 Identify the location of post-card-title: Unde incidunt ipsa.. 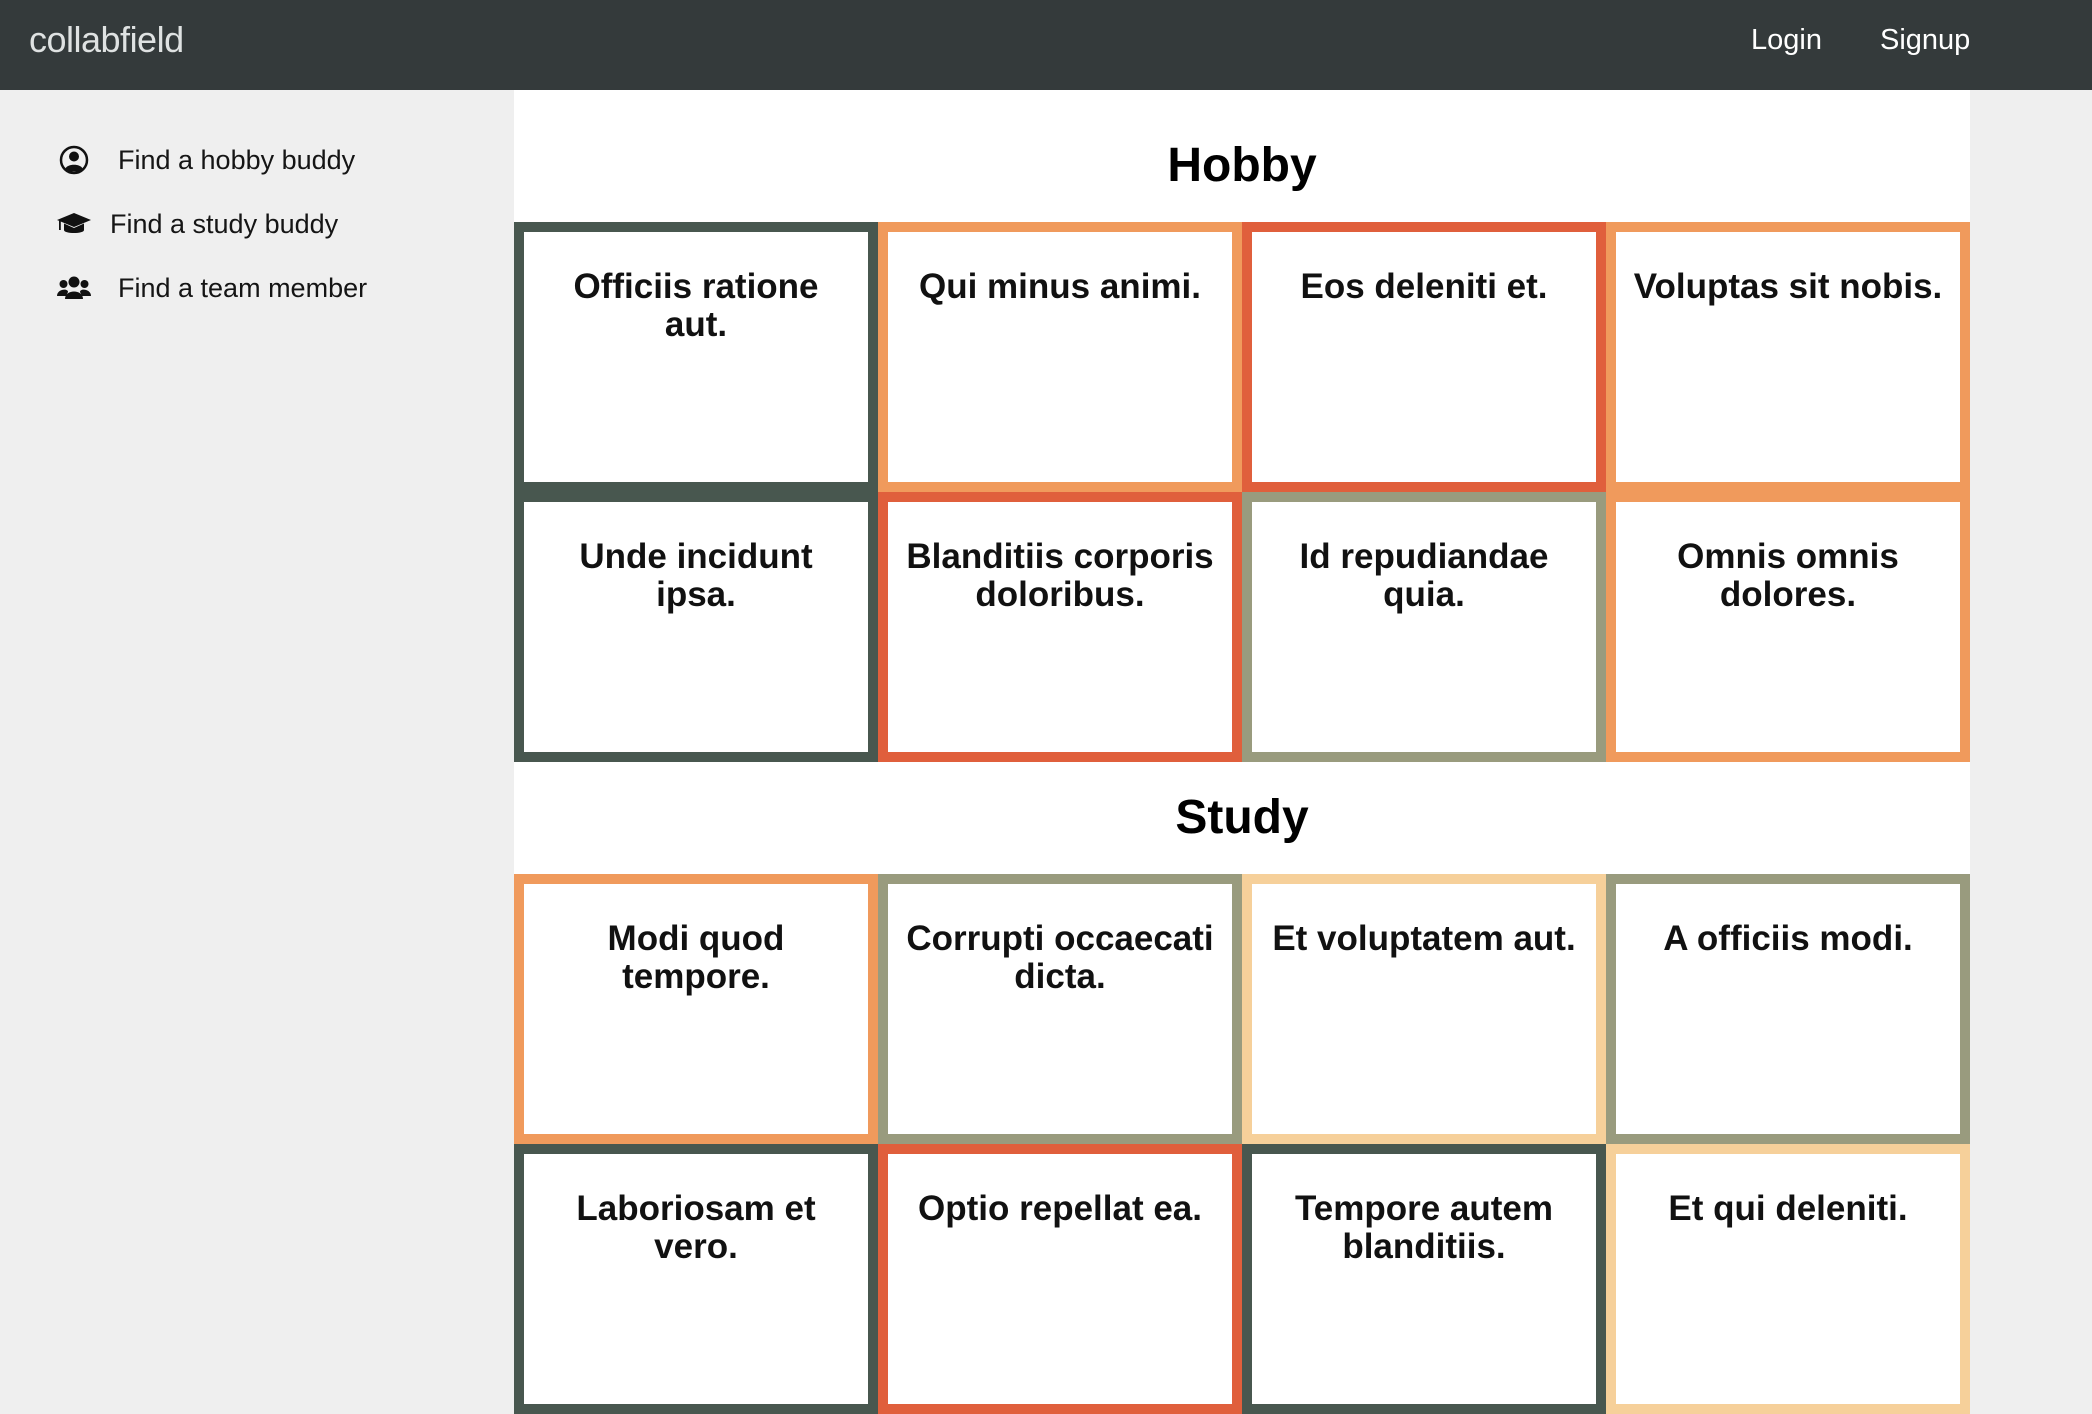
(696, 575).